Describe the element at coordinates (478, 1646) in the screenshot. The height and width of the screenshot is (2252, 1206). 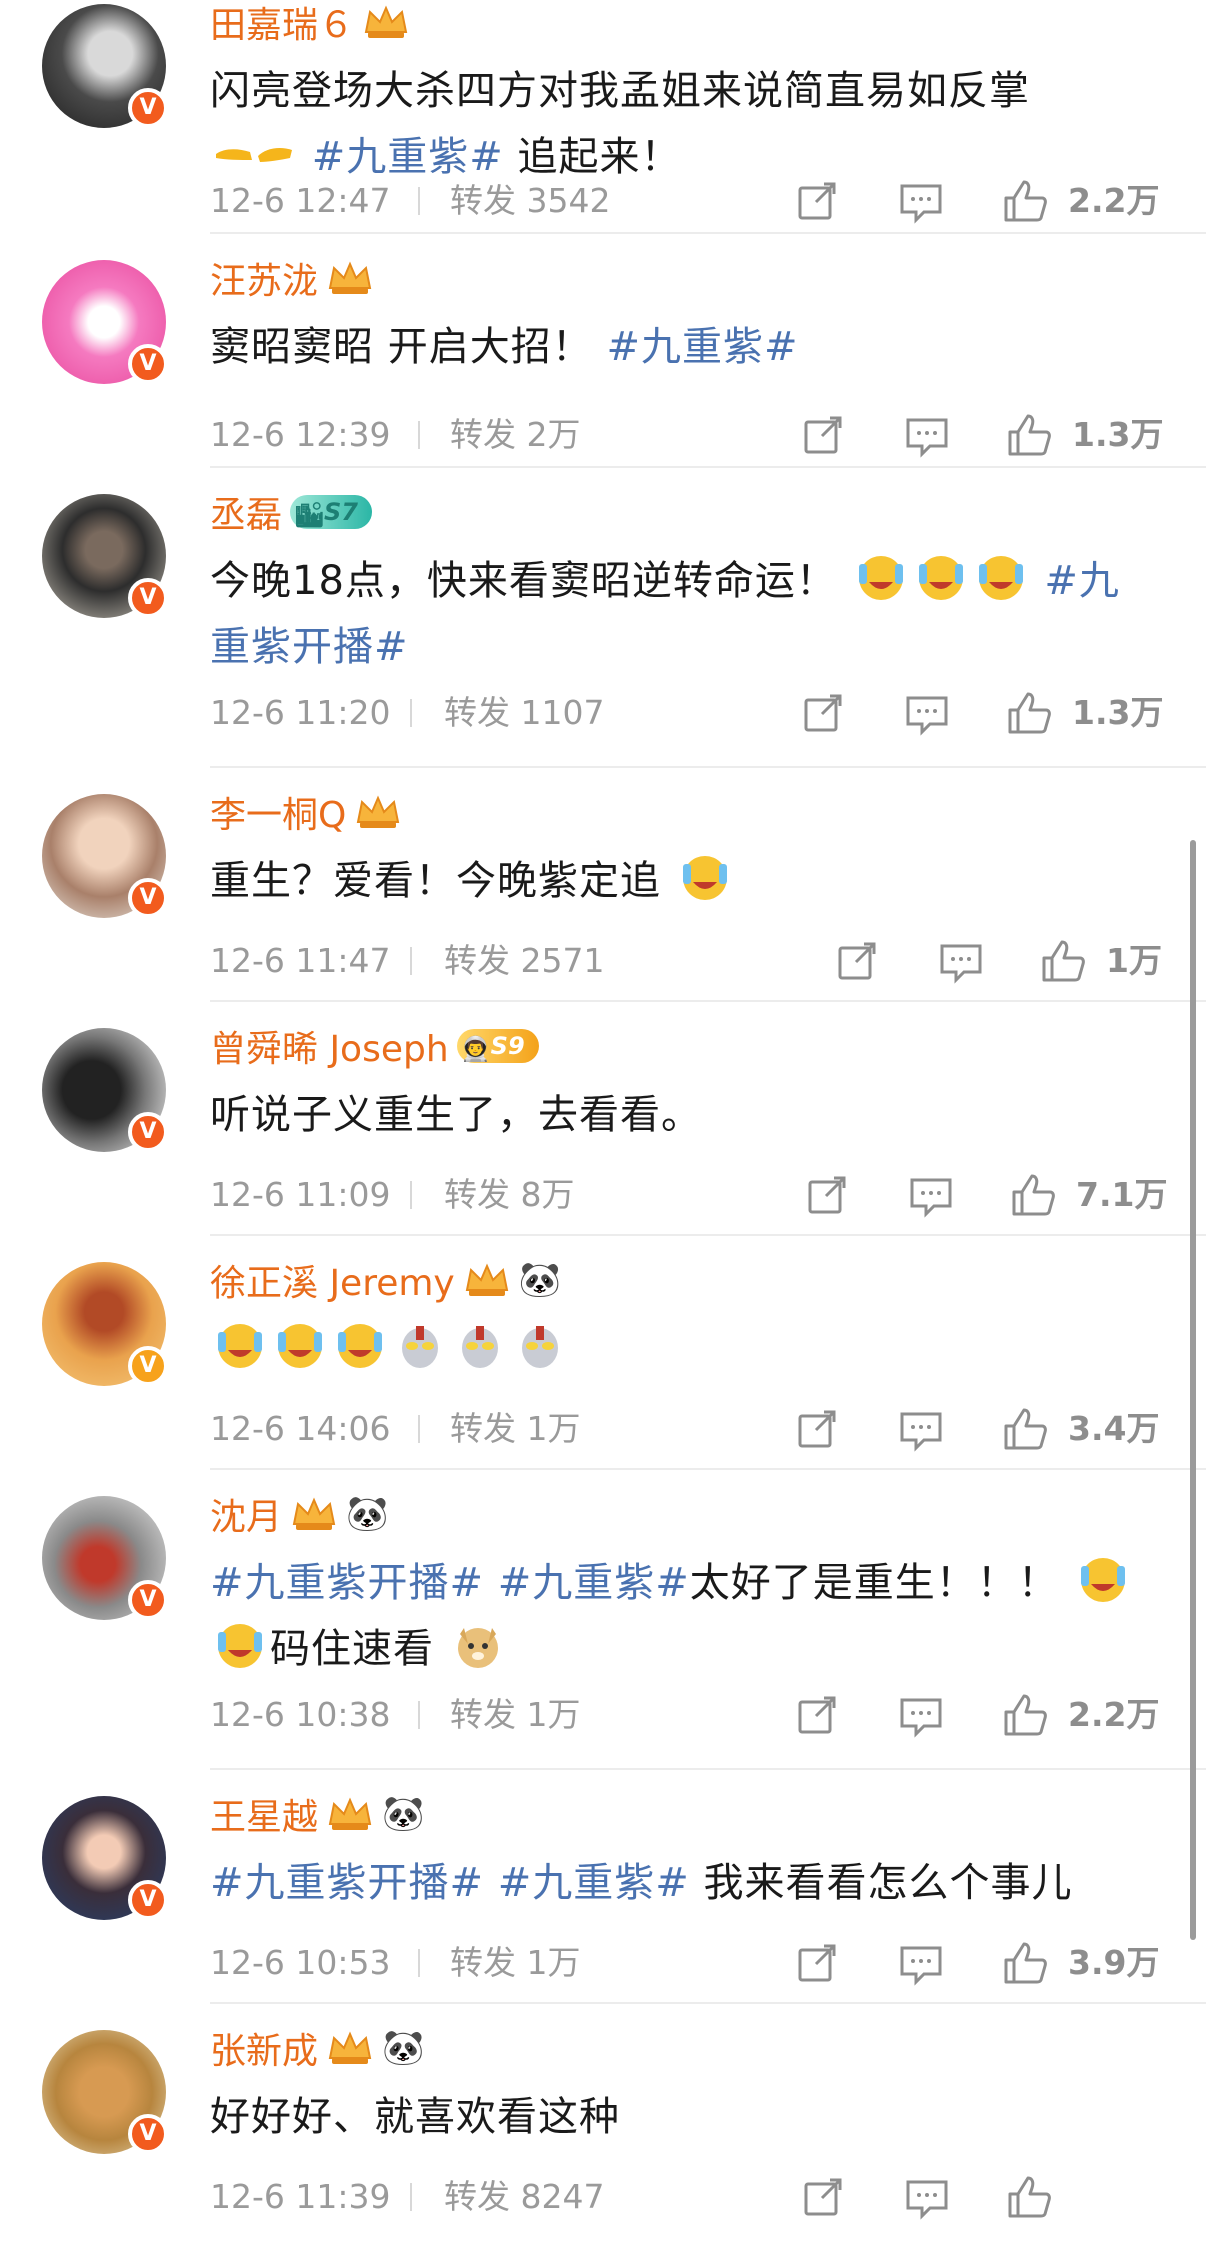
I see `doge-emoji-icon` at that location.